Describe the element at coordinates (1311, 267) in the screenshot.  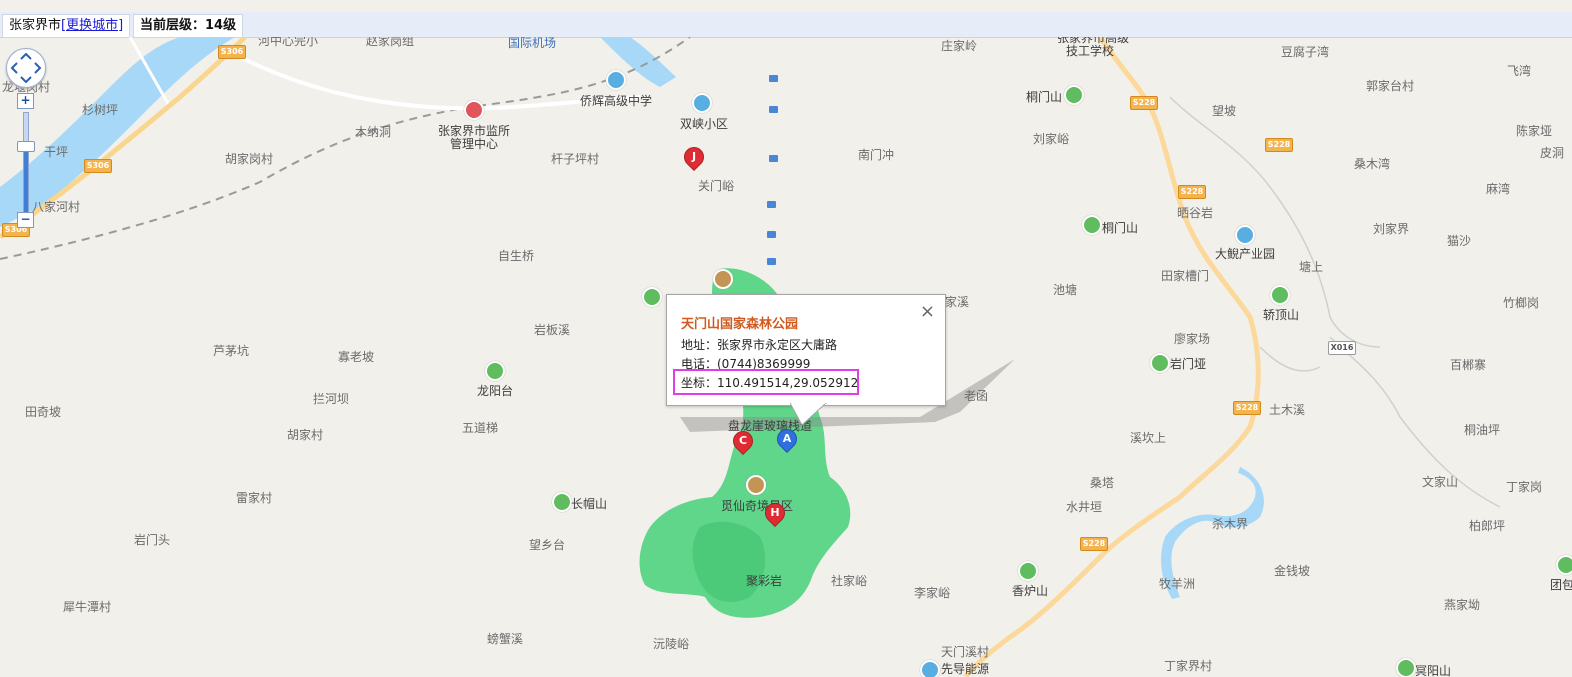
I see `map-label: 塘上` at that location.